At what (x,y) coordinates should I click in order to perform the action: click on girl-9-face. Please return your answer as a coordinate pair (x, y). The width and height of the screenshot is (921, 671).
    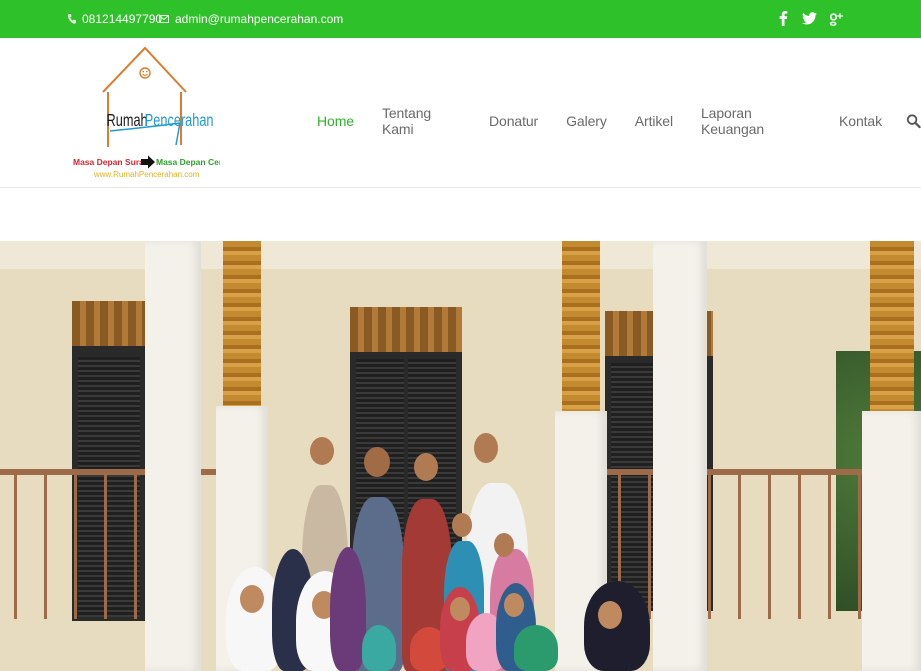
    Looking at the image, I should click on (514, 605).